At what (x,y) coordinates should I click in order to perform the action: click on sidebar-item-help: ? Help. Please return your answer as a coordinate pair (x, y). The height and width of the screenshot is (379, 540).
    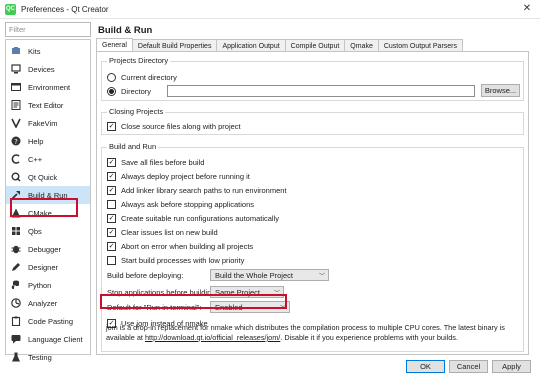
    Looking at the image, I should click on (48, 141).